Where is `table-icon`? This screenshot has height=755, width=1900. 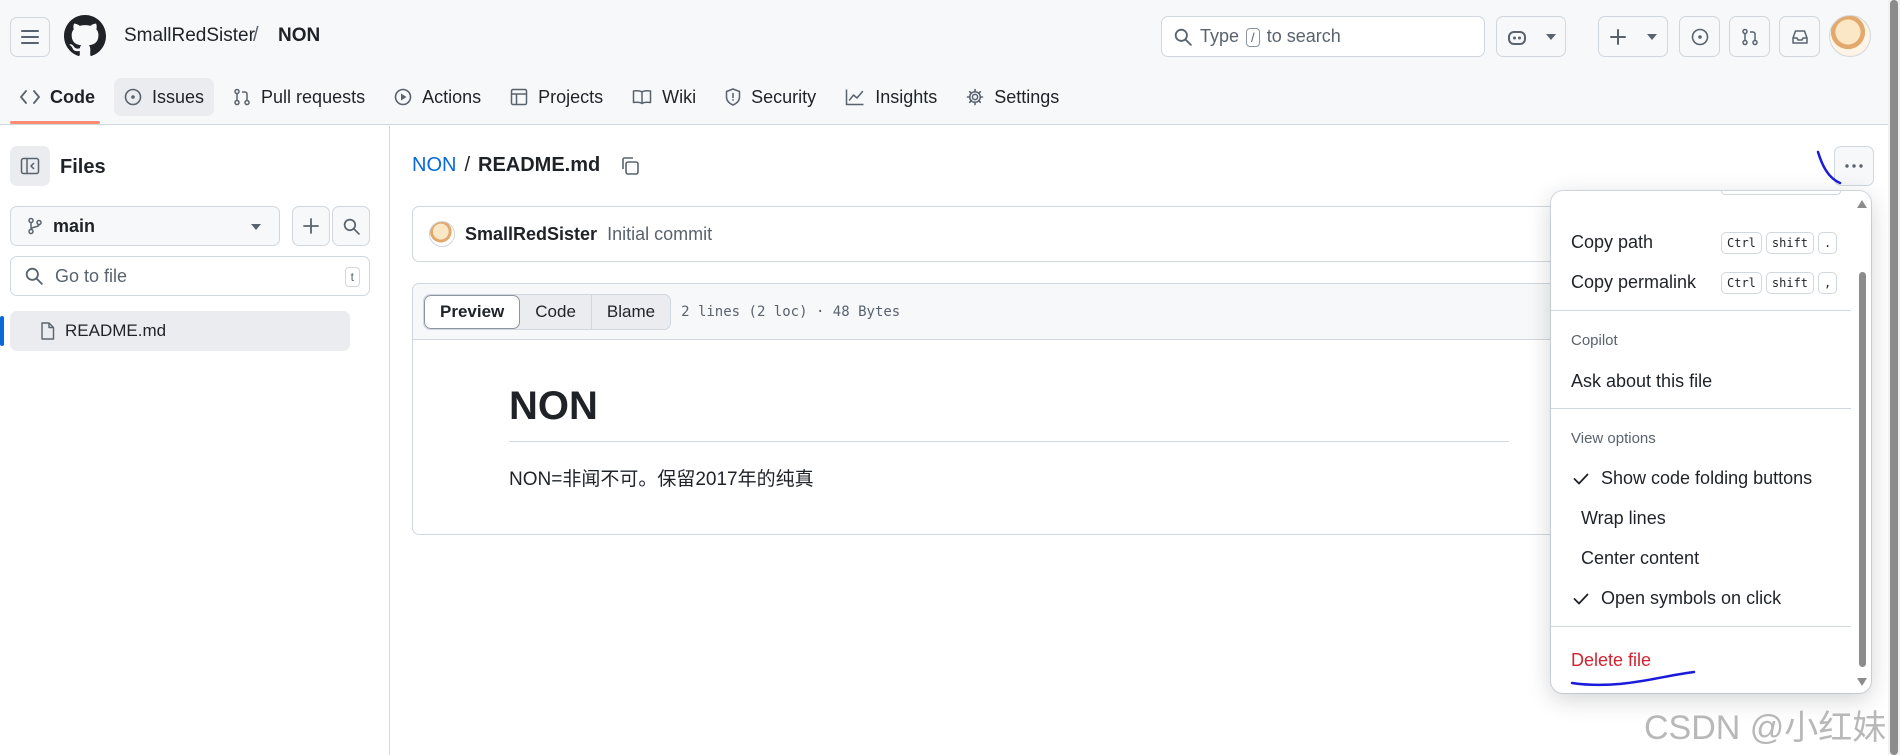
table-icon is located at coordinates (519, 97).